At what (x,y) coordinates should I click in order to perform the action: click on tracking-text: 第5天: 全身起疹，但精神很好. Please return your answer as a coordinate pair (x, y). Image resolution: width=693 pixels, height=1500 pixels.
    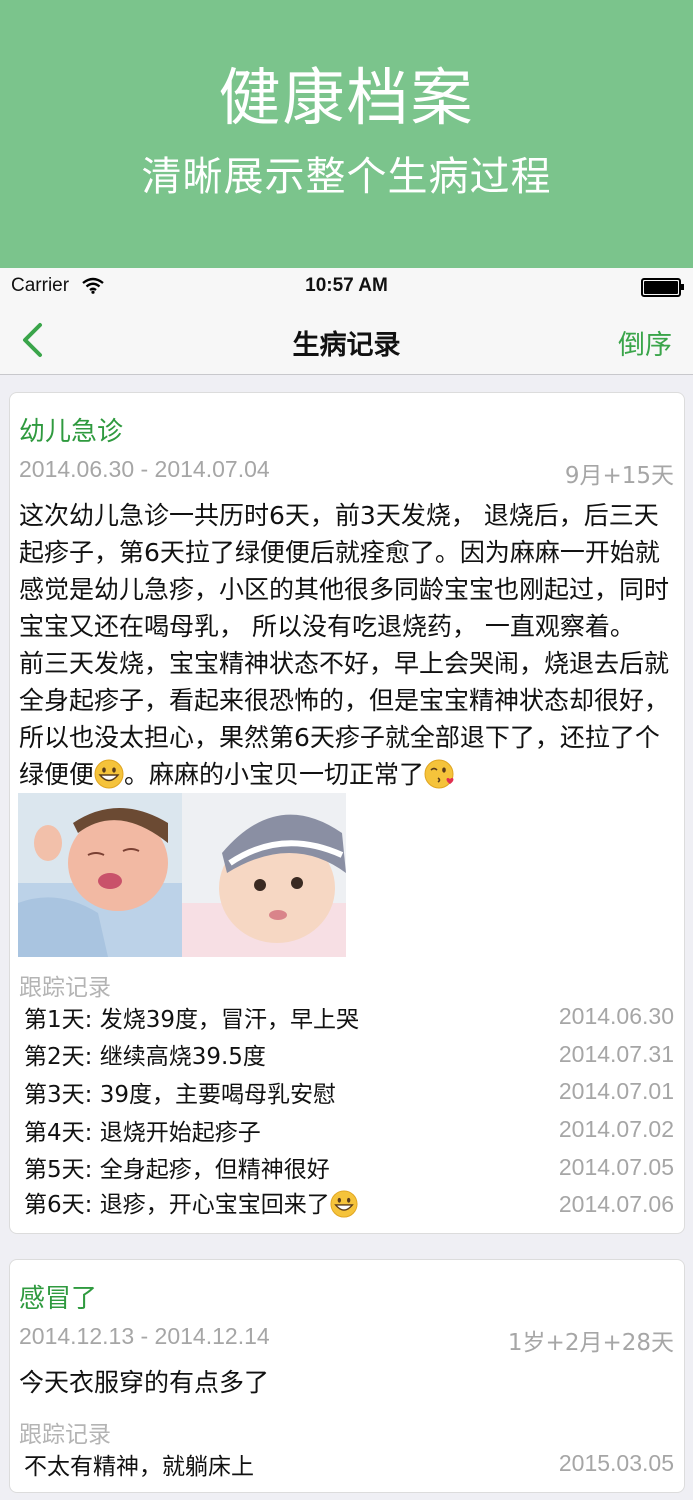
    Looking at the image, I should click on (177, 1170).